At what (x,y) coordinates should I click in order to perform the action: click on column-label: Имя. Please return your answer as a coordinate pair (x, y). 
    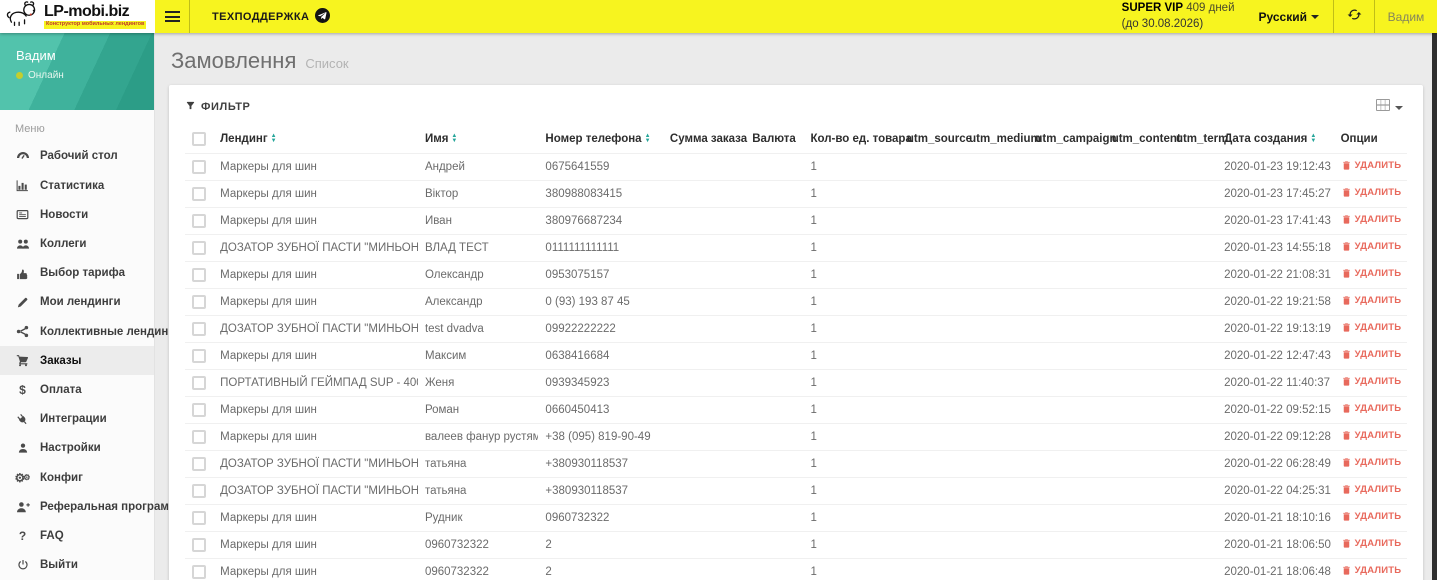
    Looking at the image, I should click on (436, 138).